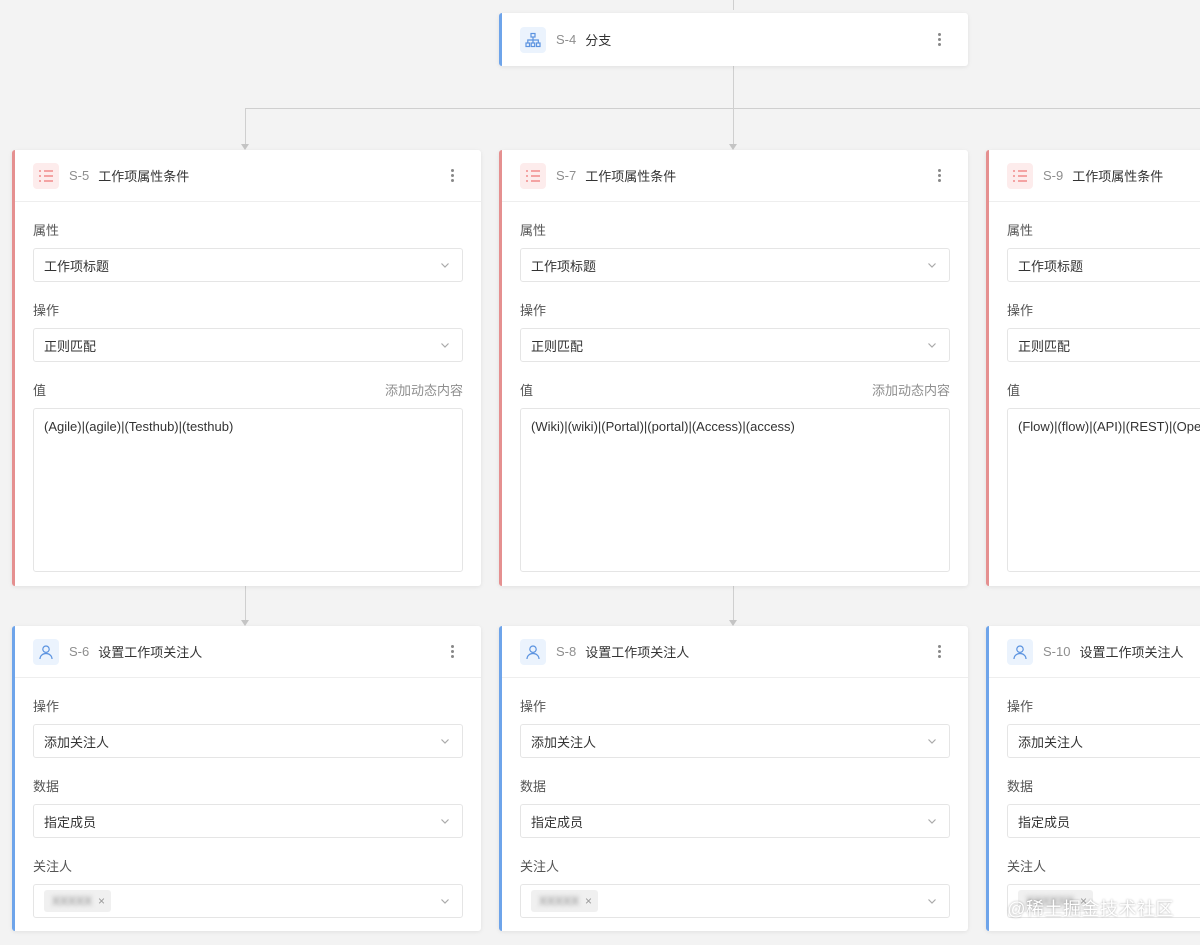 Image resolution: width=1200 pixels, height=945 pixels. Describe the element at coordinates (1103, 490) in the screenshot. I see `value-textarea: (Flow)|(flow)|(API)|(REST)|(Ope` at that location.